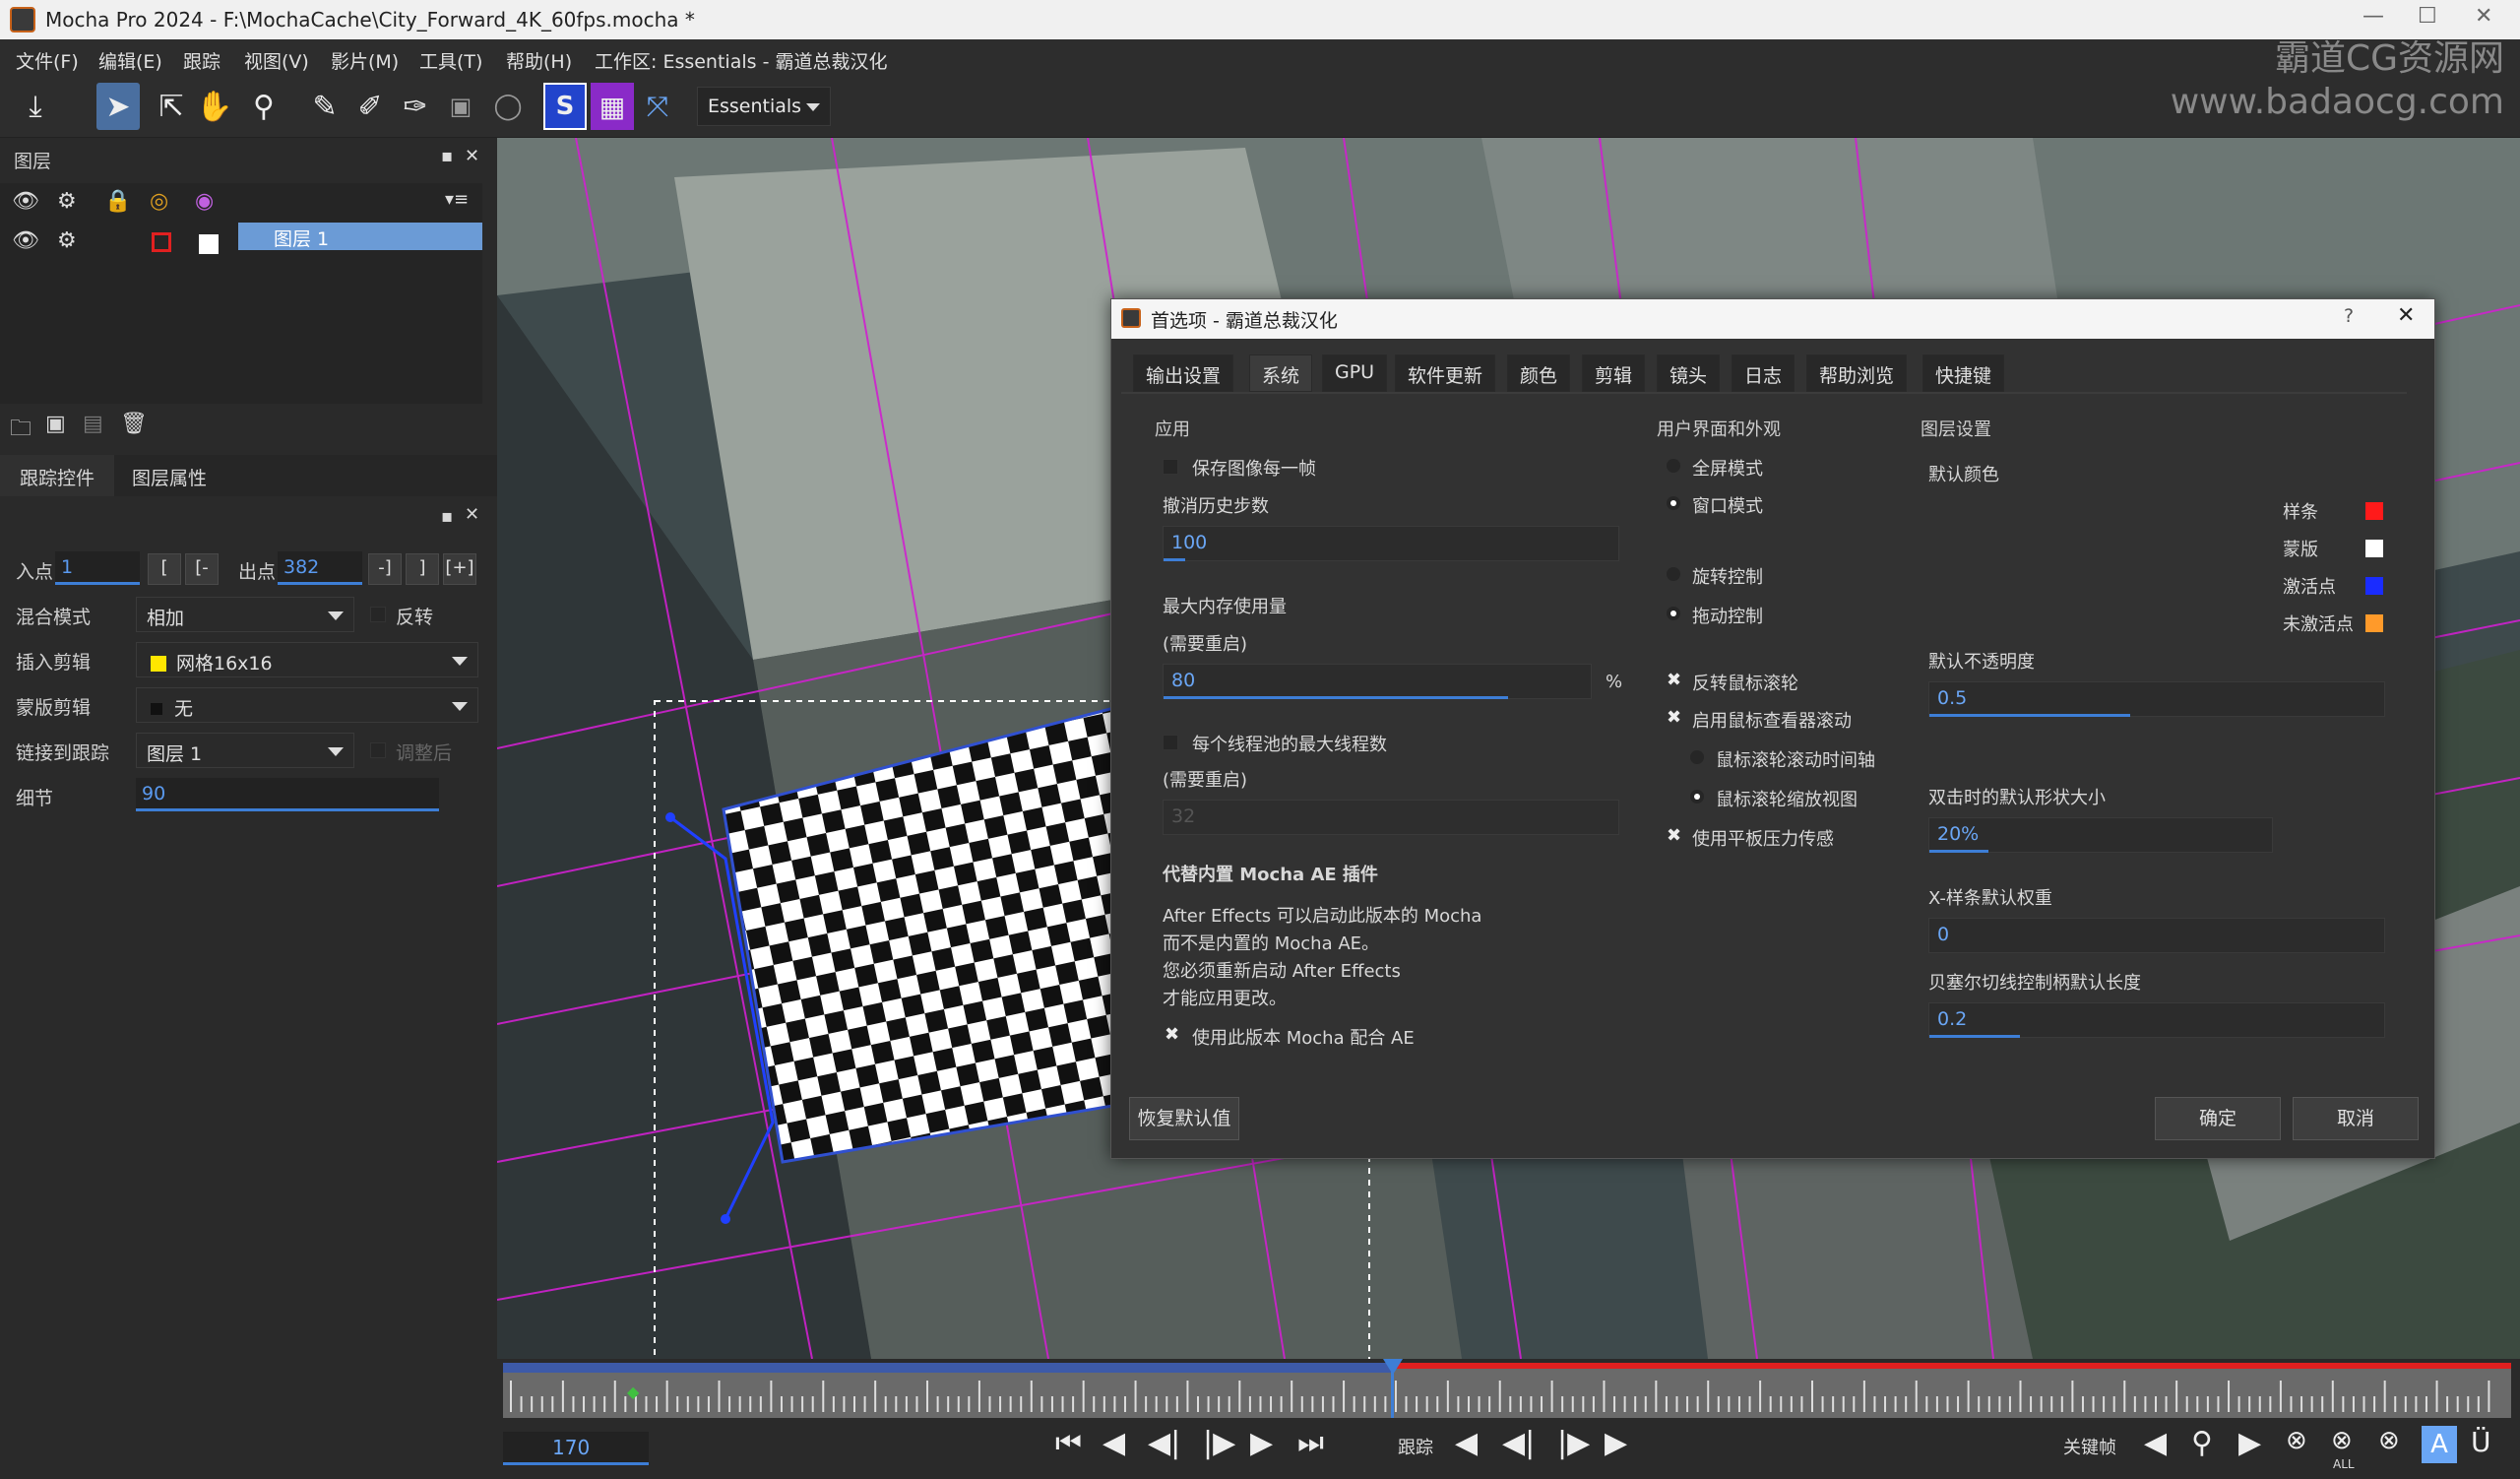  I want to click on surface-toggle-icon: S, so click(565, 106).